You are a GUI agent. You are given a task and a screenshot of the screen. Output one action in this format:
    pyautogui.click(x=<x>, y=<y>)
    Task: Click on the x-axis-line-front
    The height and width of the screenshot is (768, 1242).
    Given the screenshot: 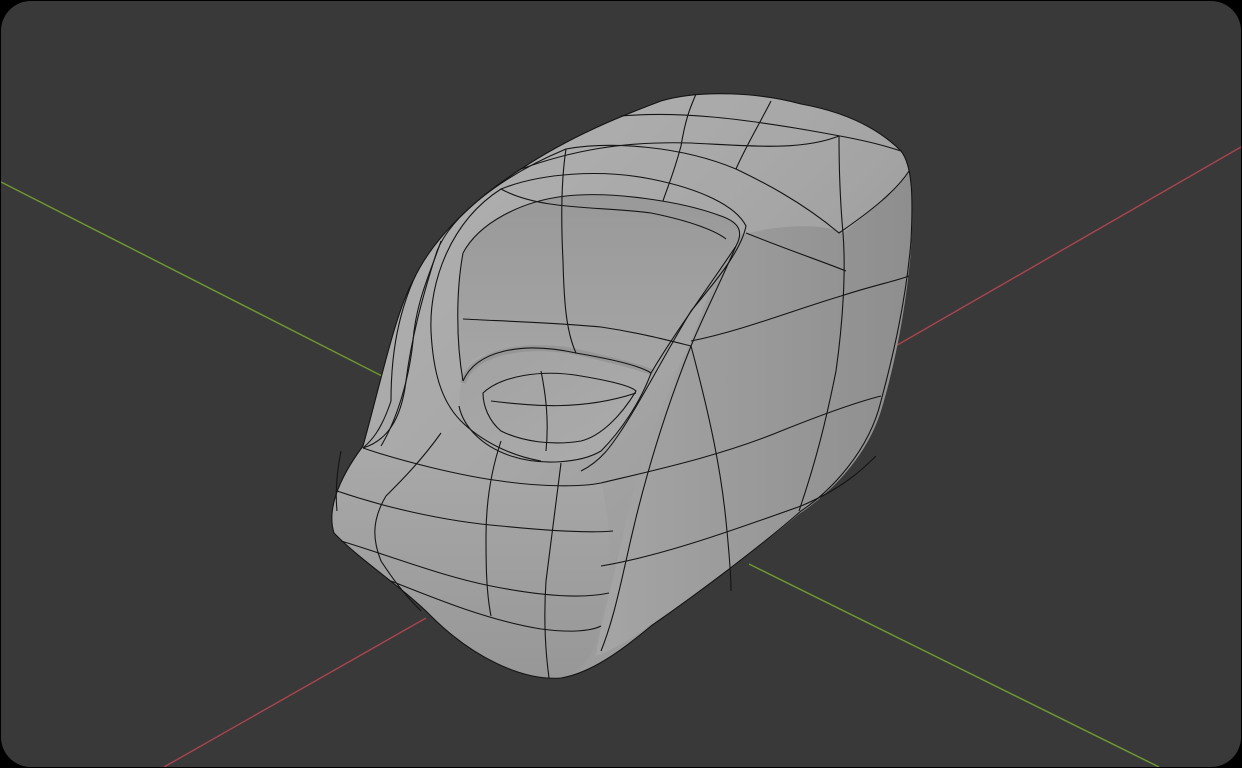 What is the action you would take?
    pyautogui.click(x=295, y=692)
    